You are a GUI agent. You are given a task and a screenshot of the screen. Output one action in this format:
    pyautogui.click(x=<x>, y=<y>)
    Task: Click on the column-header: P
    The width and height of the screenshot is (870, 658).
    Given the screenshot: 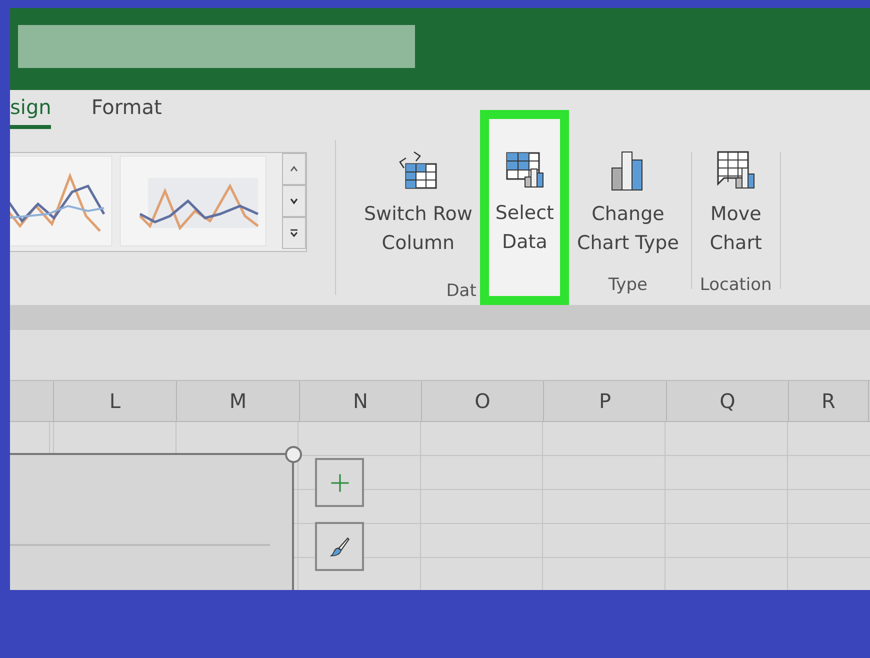 What is the action you would take?
    pyautogui.click(x=605, y=401)
    